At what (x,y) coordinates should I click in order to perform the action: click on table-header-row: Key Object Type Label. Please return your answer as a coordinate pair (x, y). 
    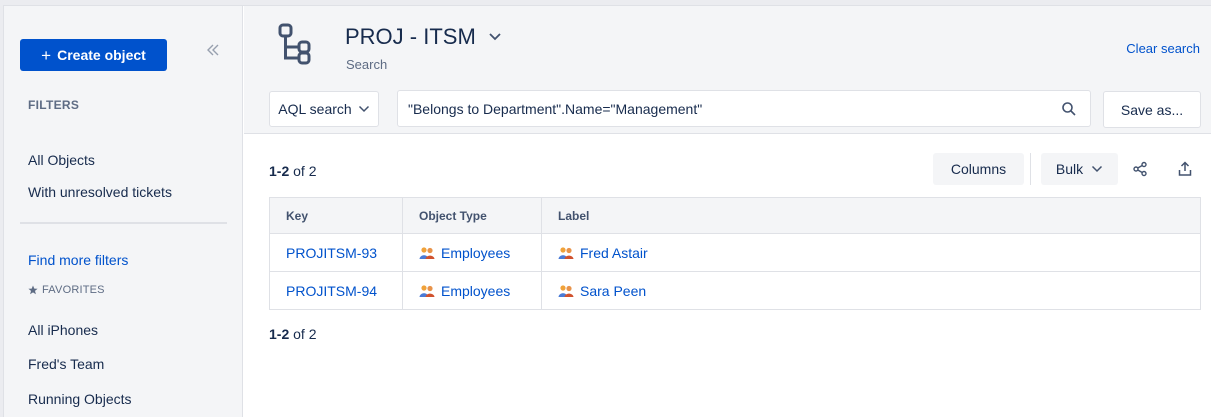
    Looking at the image, I should click on (735, 215).